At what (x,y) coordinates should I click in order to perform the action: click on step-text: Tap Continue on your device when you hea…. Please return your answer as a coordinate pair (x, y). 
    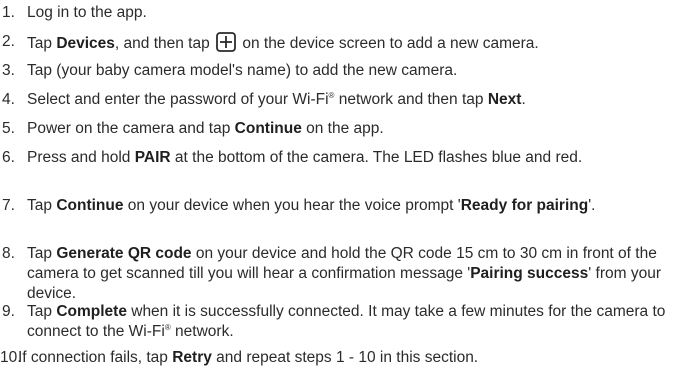
    Looking at the image, I should click on (311, 205).